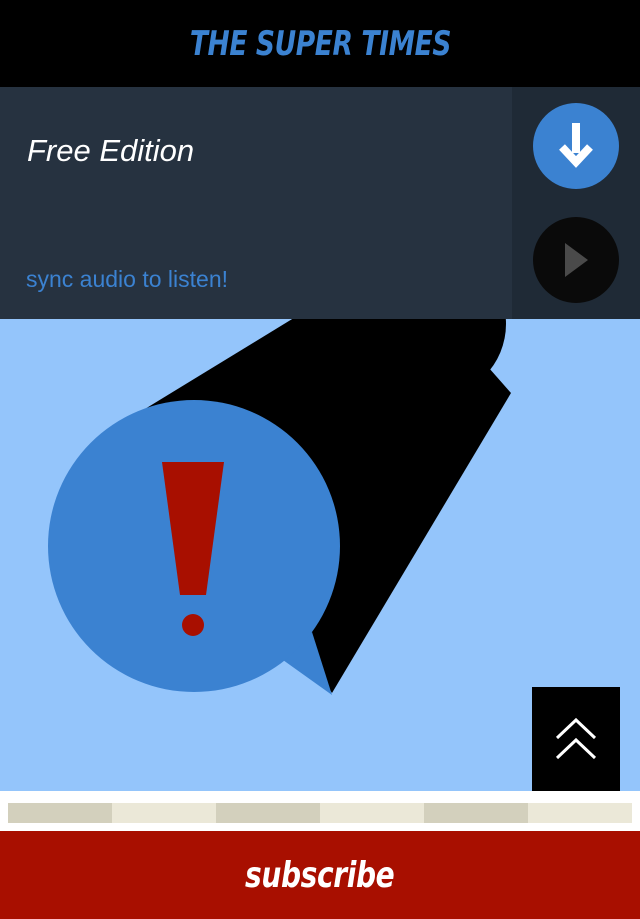 The image size is (640, 919). Describe the element at coordinates (127, 279) in the screenshot. I see `edition-status-text: sync audio to listen!` at that location.